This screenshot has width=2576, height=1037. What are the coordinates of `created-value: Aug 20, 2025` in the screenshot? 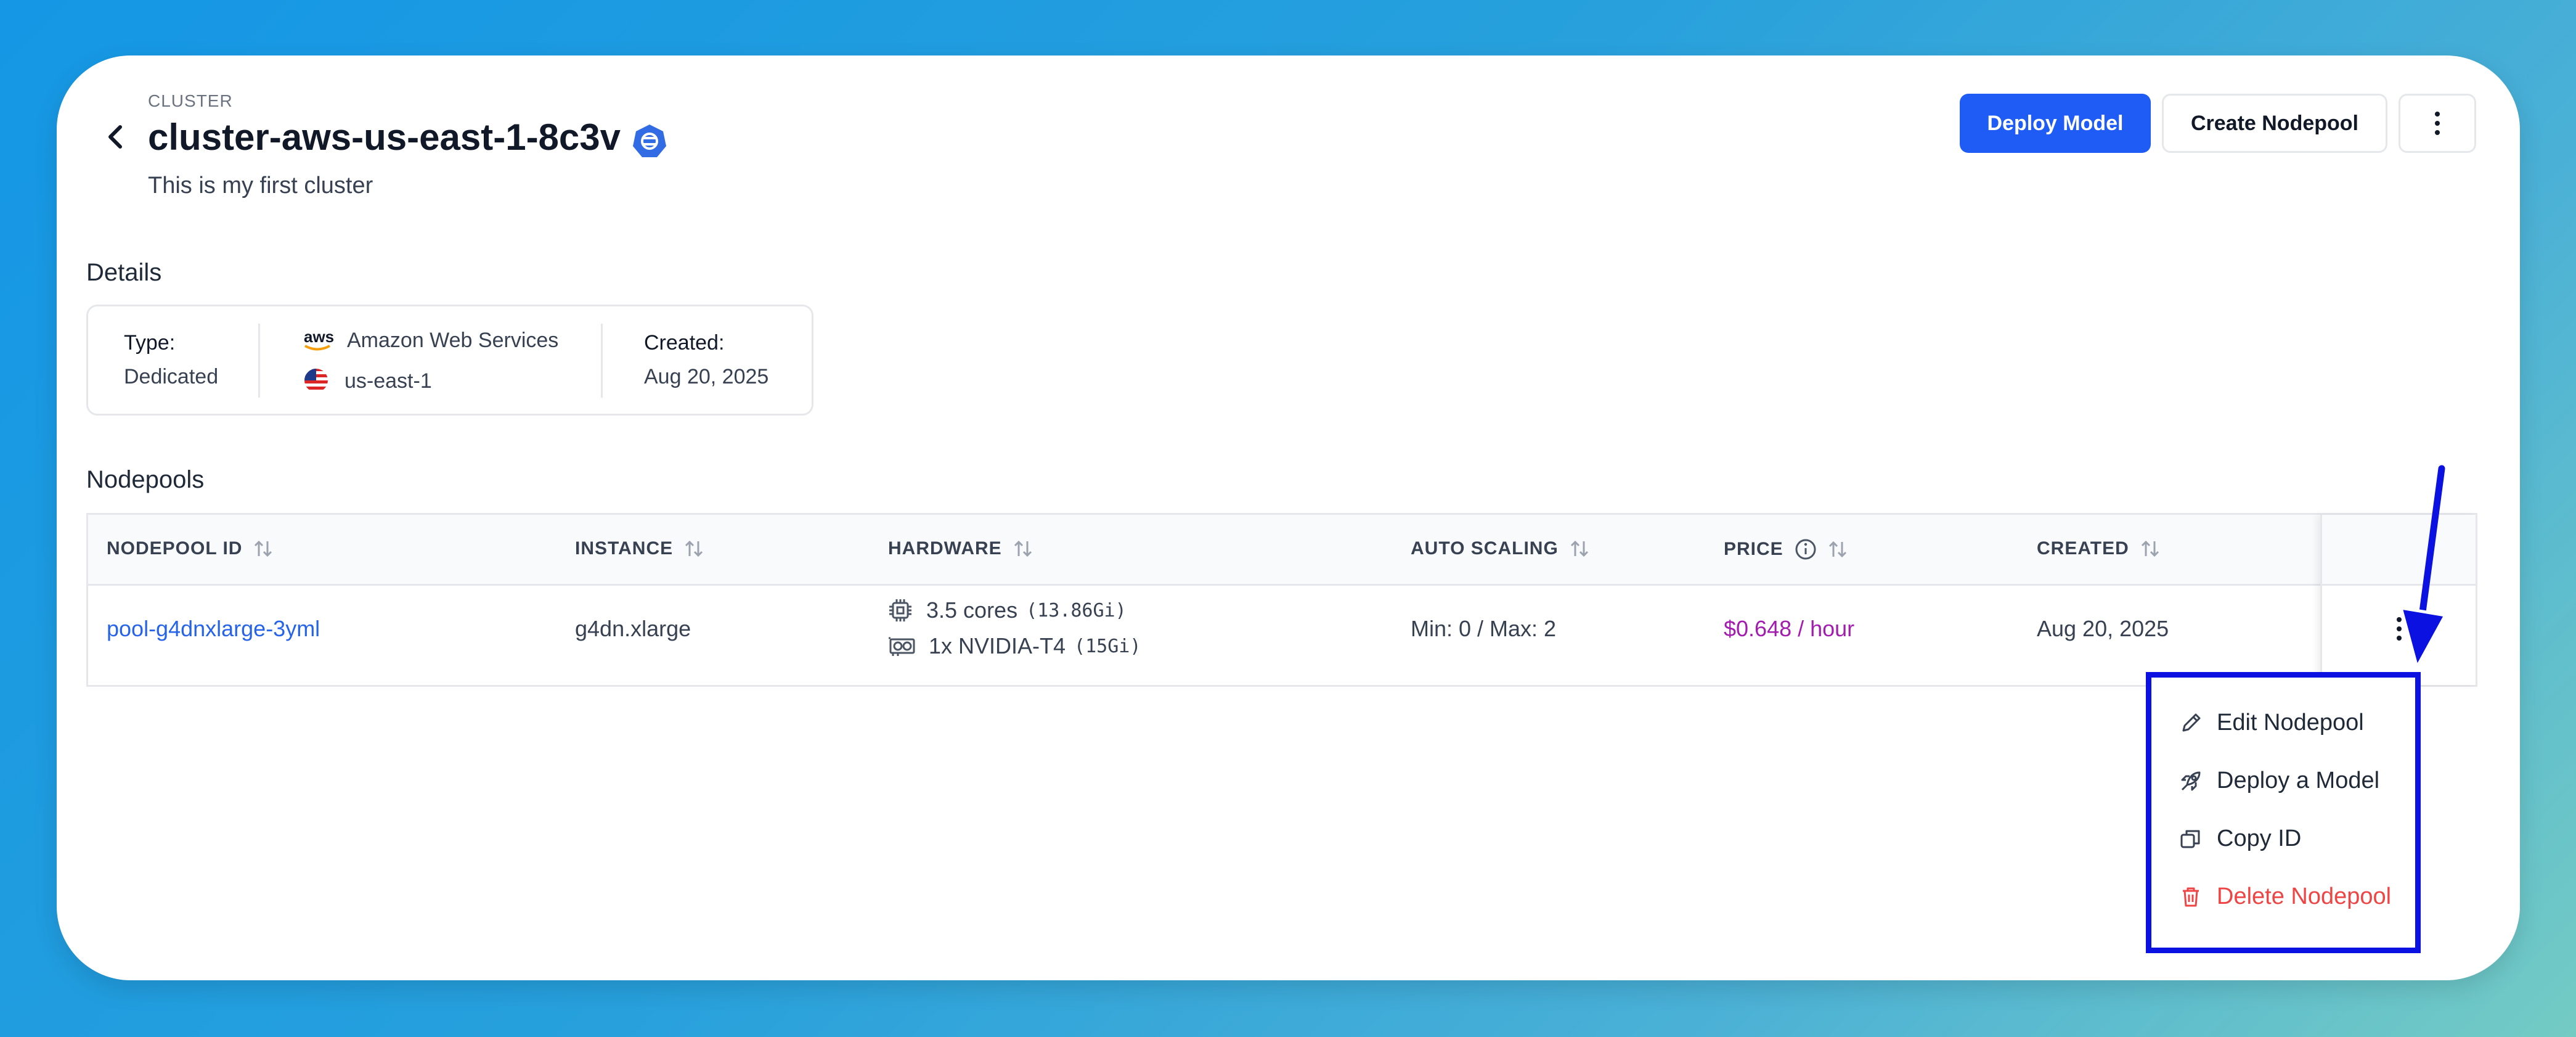 It's located at (707, 376).